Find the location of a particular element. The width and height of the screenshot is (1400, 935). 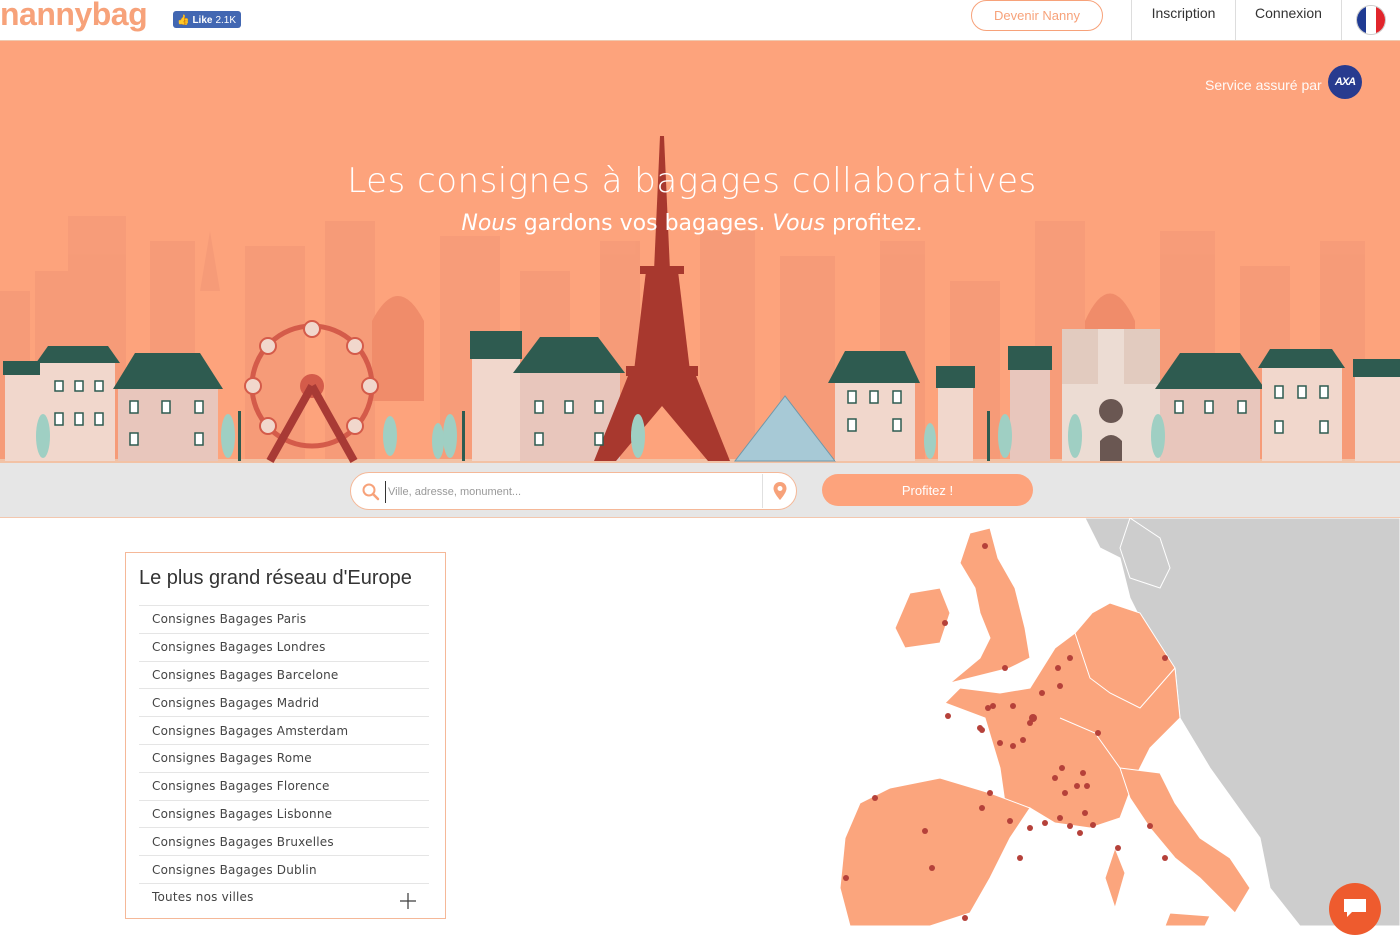

all-cities-label: Toutes nos villes is located at coordinates (203, 897).